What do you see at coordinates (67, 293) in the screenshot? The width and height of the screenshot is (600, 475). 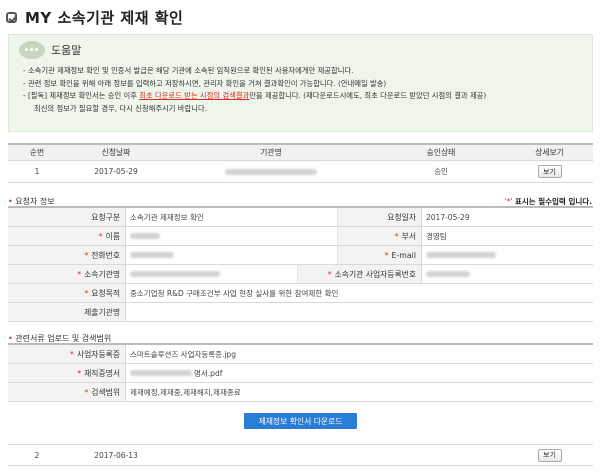 I see `label-purpose: * 요청목적` at bounding box center [67, 293].